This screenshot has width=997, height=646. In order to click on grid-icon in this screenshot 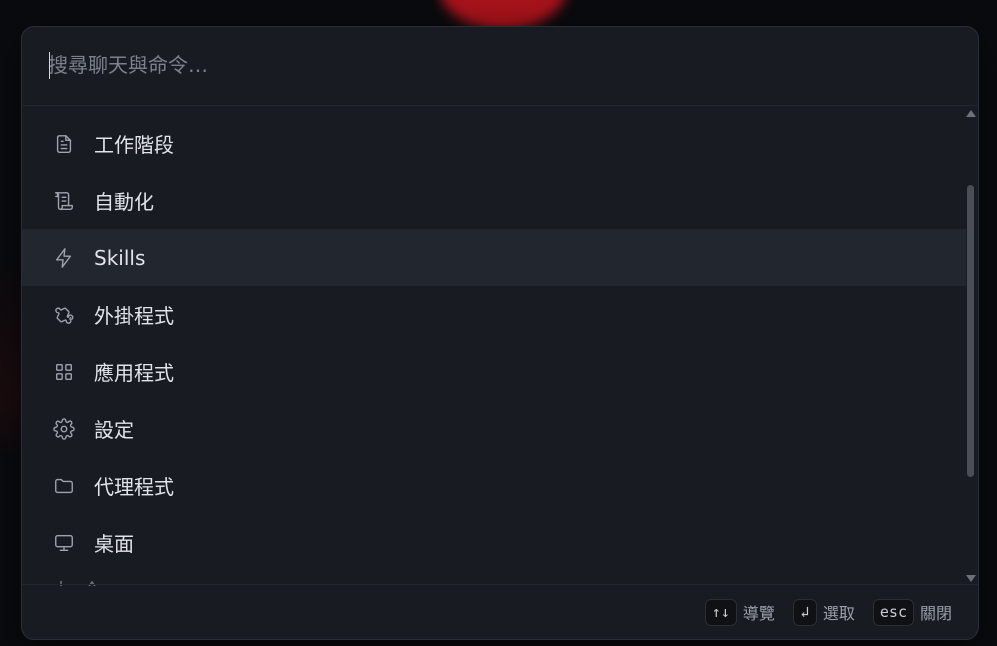, I will do `click(64, 372)`.